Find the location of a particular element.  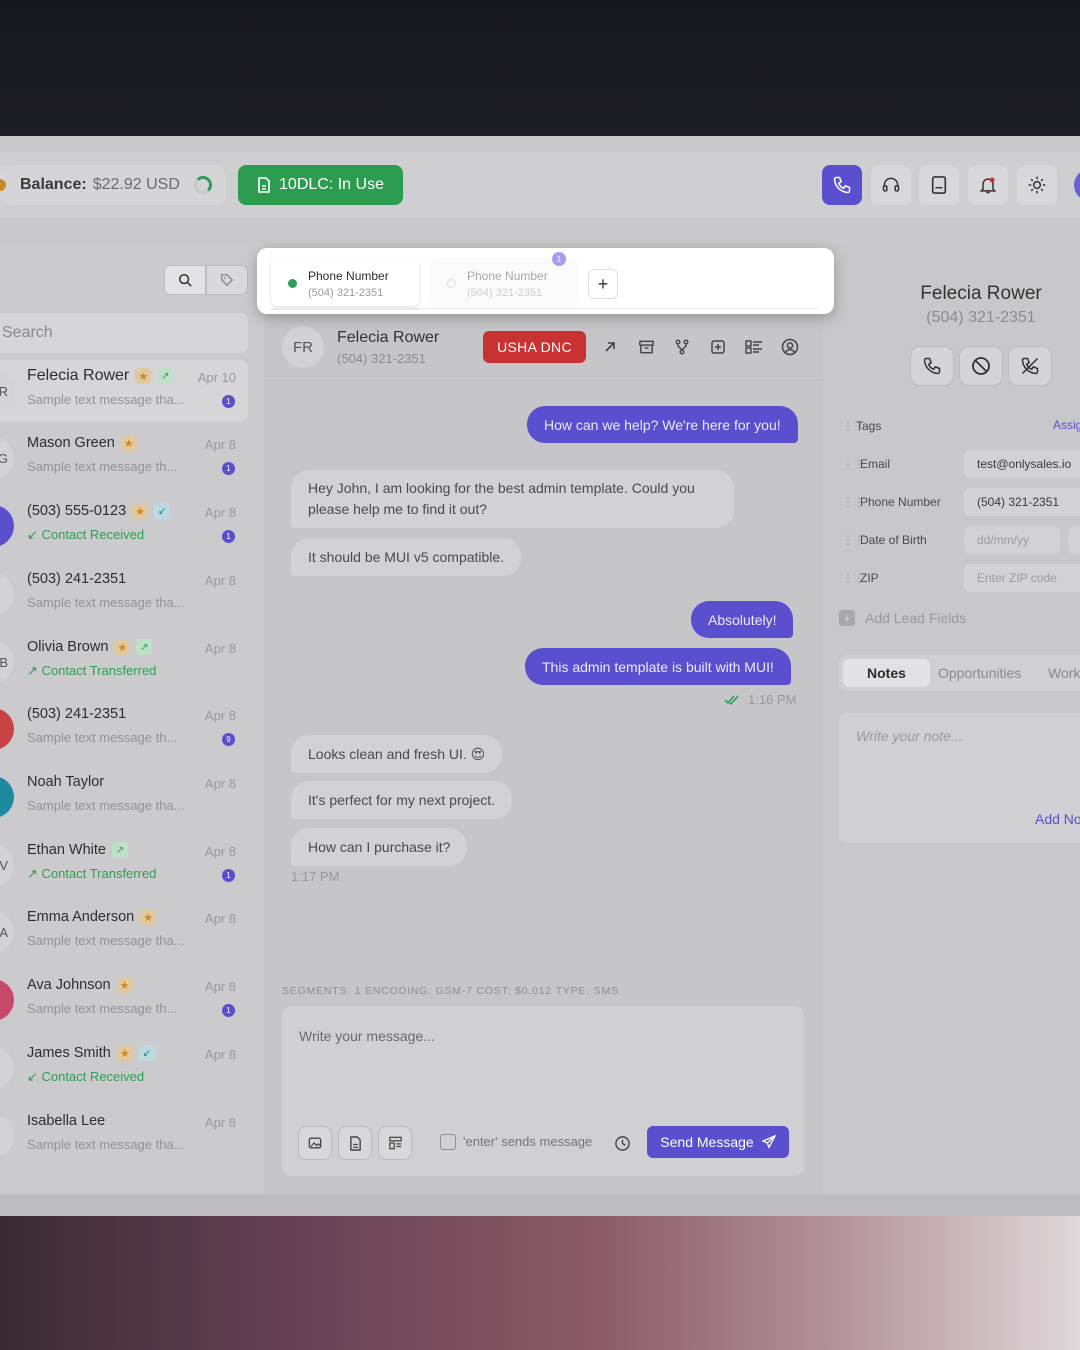

contact-date: Apr 10 is located at coordinates (216, 377).